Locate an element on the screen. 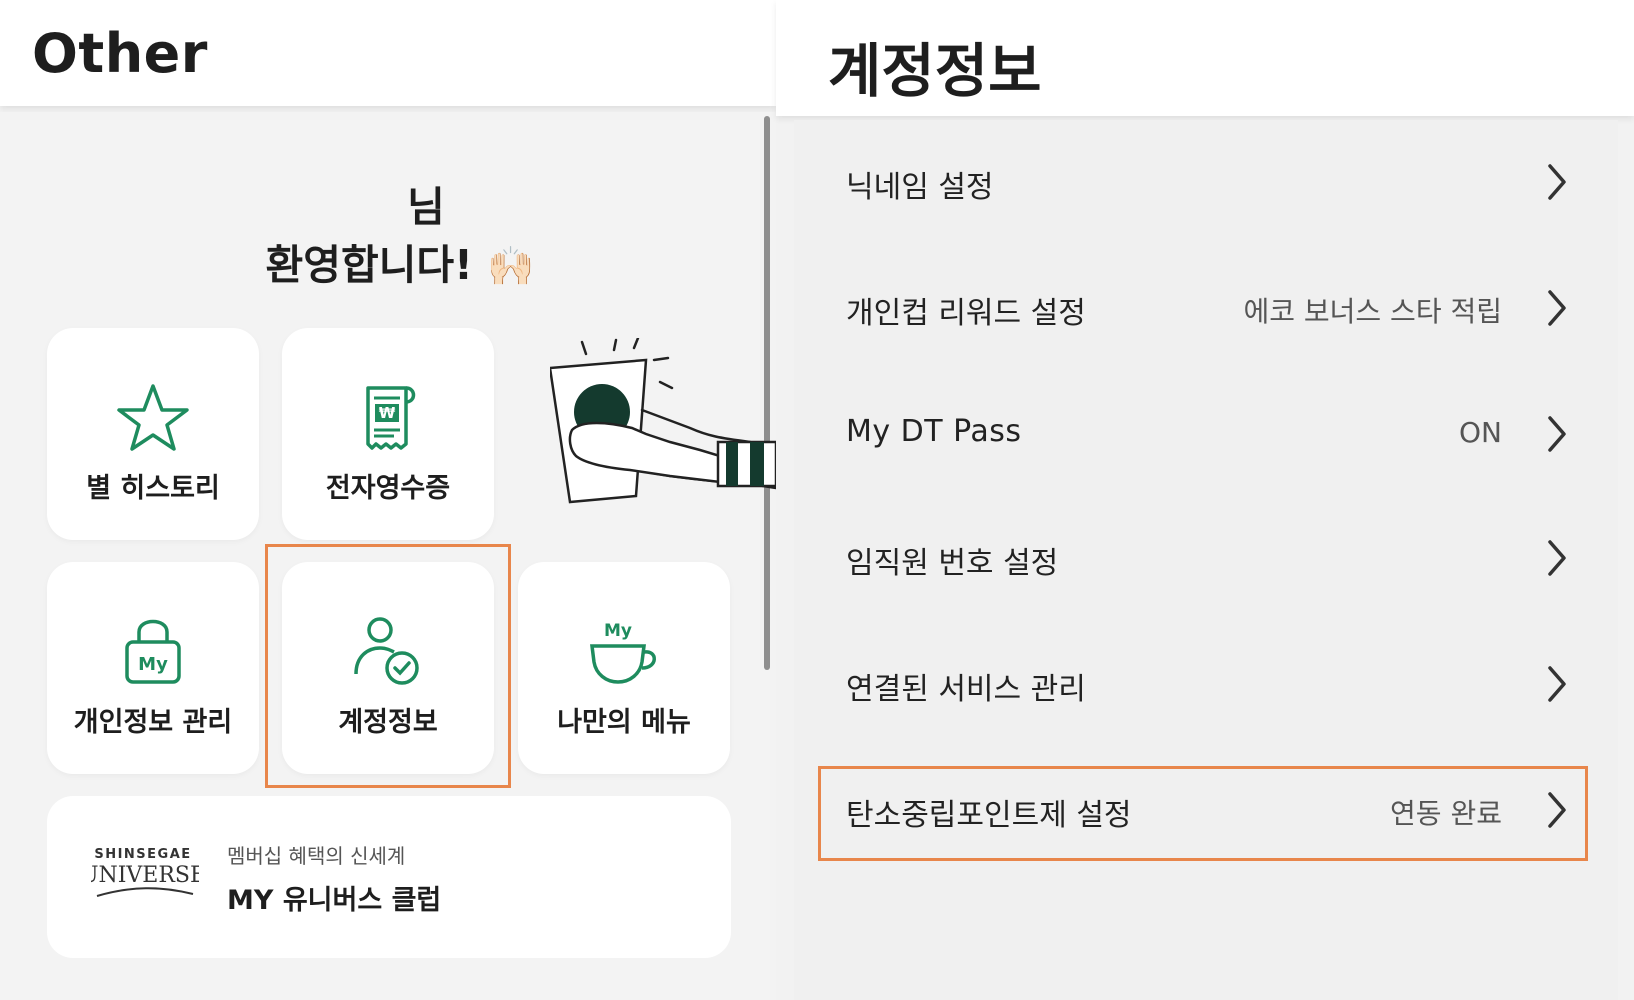 The height and width of the screenshot is (1000, 1634). tile-my-menu: My 나만의 메뉴 is located at coordinates (624, 668).